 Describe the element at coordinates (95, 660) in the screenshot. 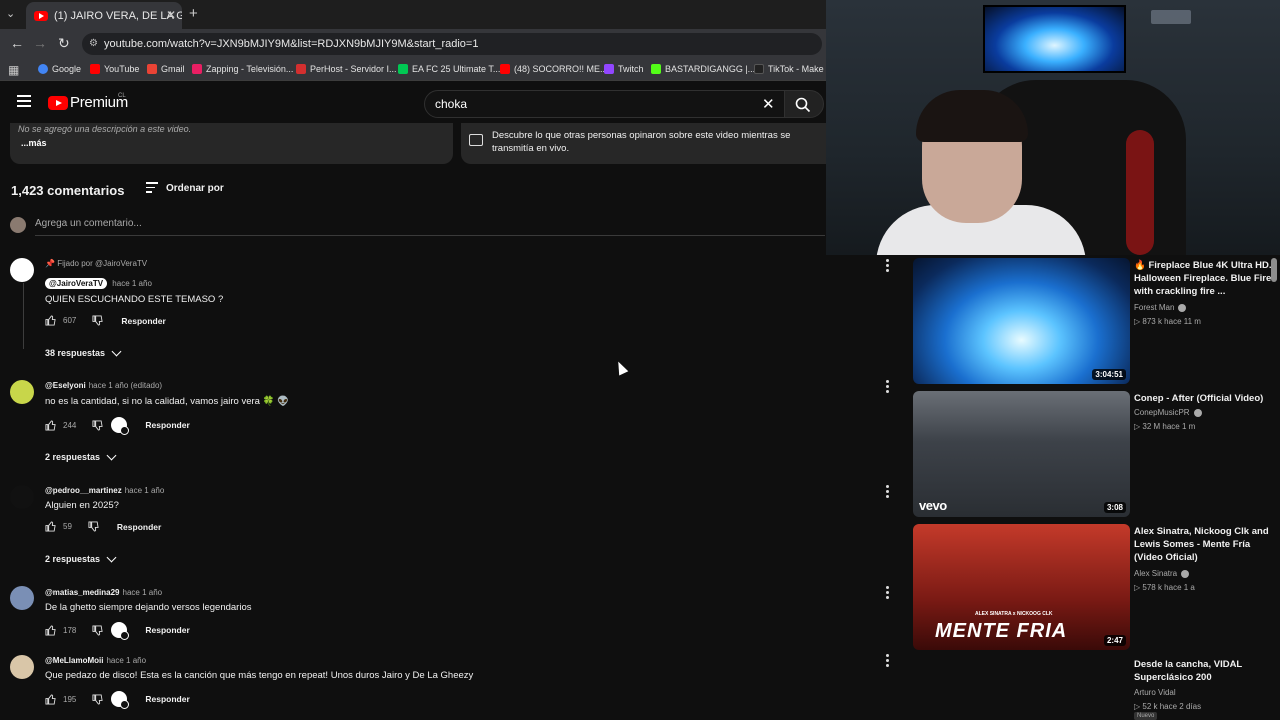

I see `comment-author: @MeLlamoMoii hace 1 año` at that location.